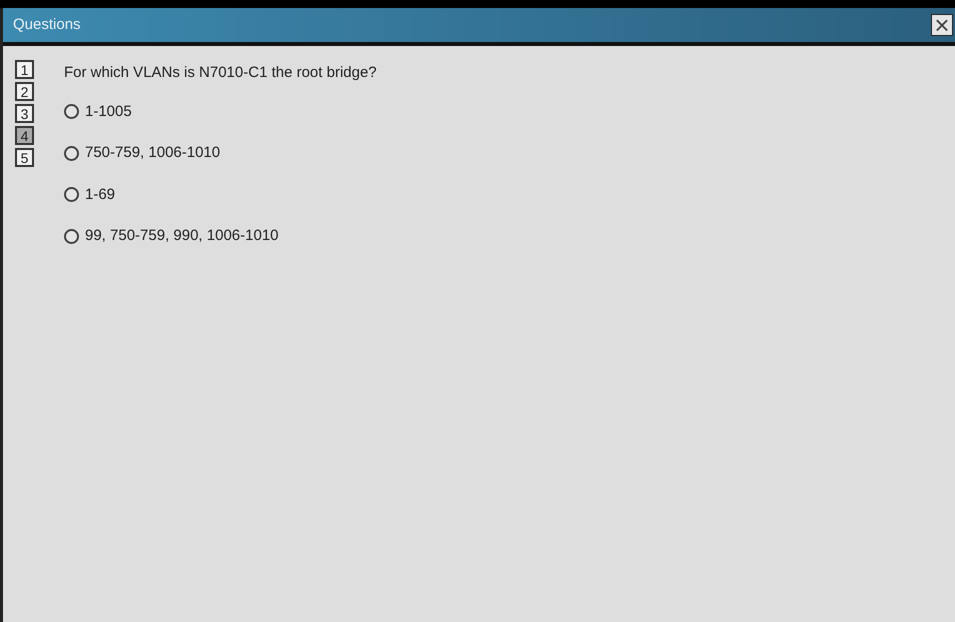 The image size is (955, 622). Describe the element at coordinates (220, 73) in the screenshot. I see `question-text: For which VLANs is N7010-C1 the root bridge?` at that location.